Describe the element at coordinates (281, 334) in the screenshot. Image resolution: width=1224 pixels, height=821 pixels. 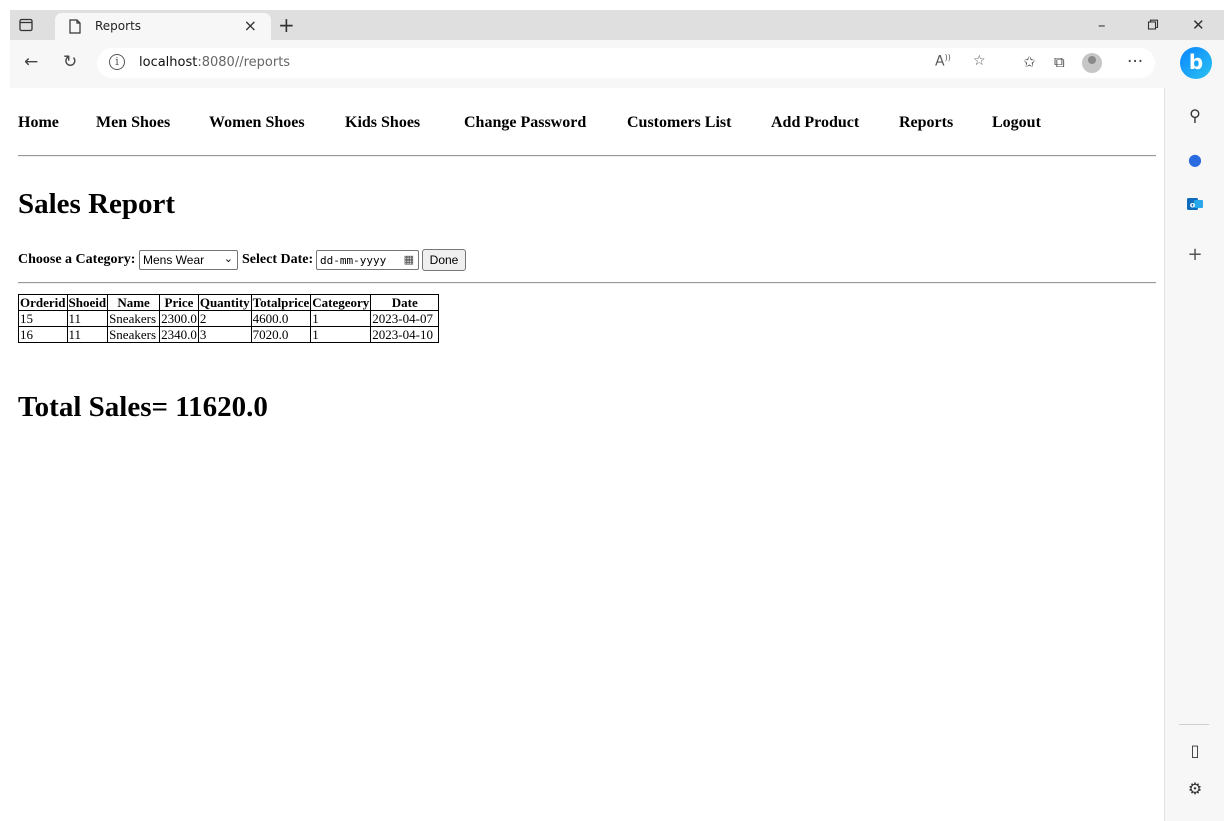
I see `cell-totalprice: 7020.0` at that location.